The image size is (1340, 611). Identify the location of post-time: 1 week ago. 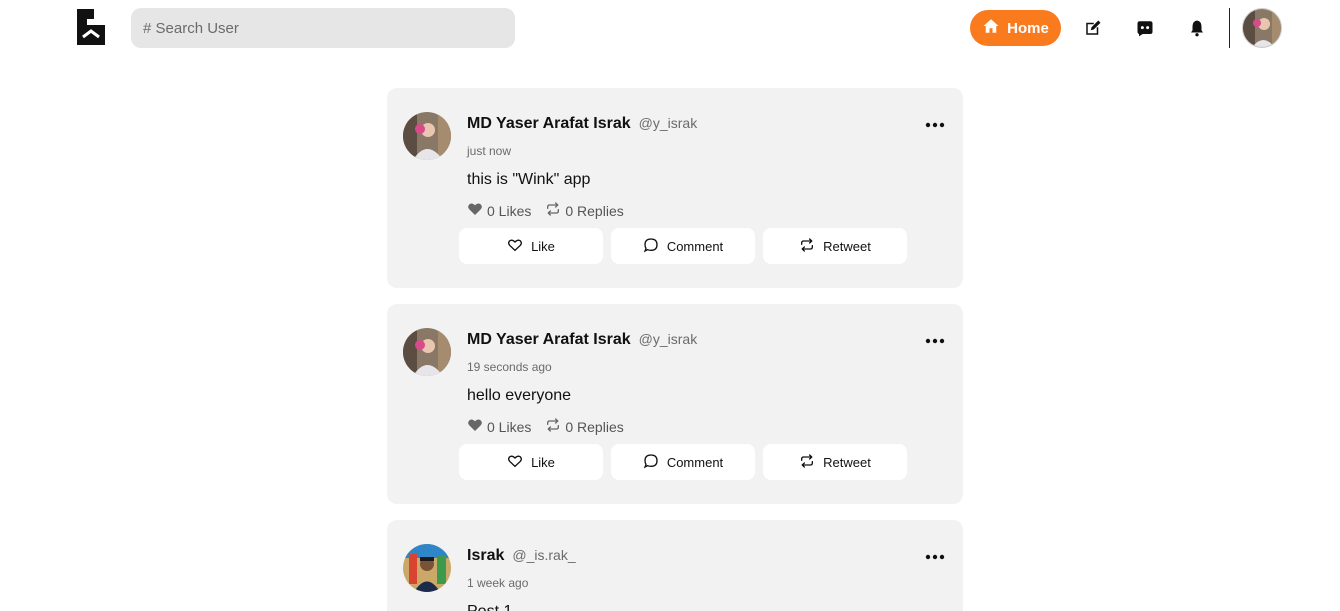
(498, 583).